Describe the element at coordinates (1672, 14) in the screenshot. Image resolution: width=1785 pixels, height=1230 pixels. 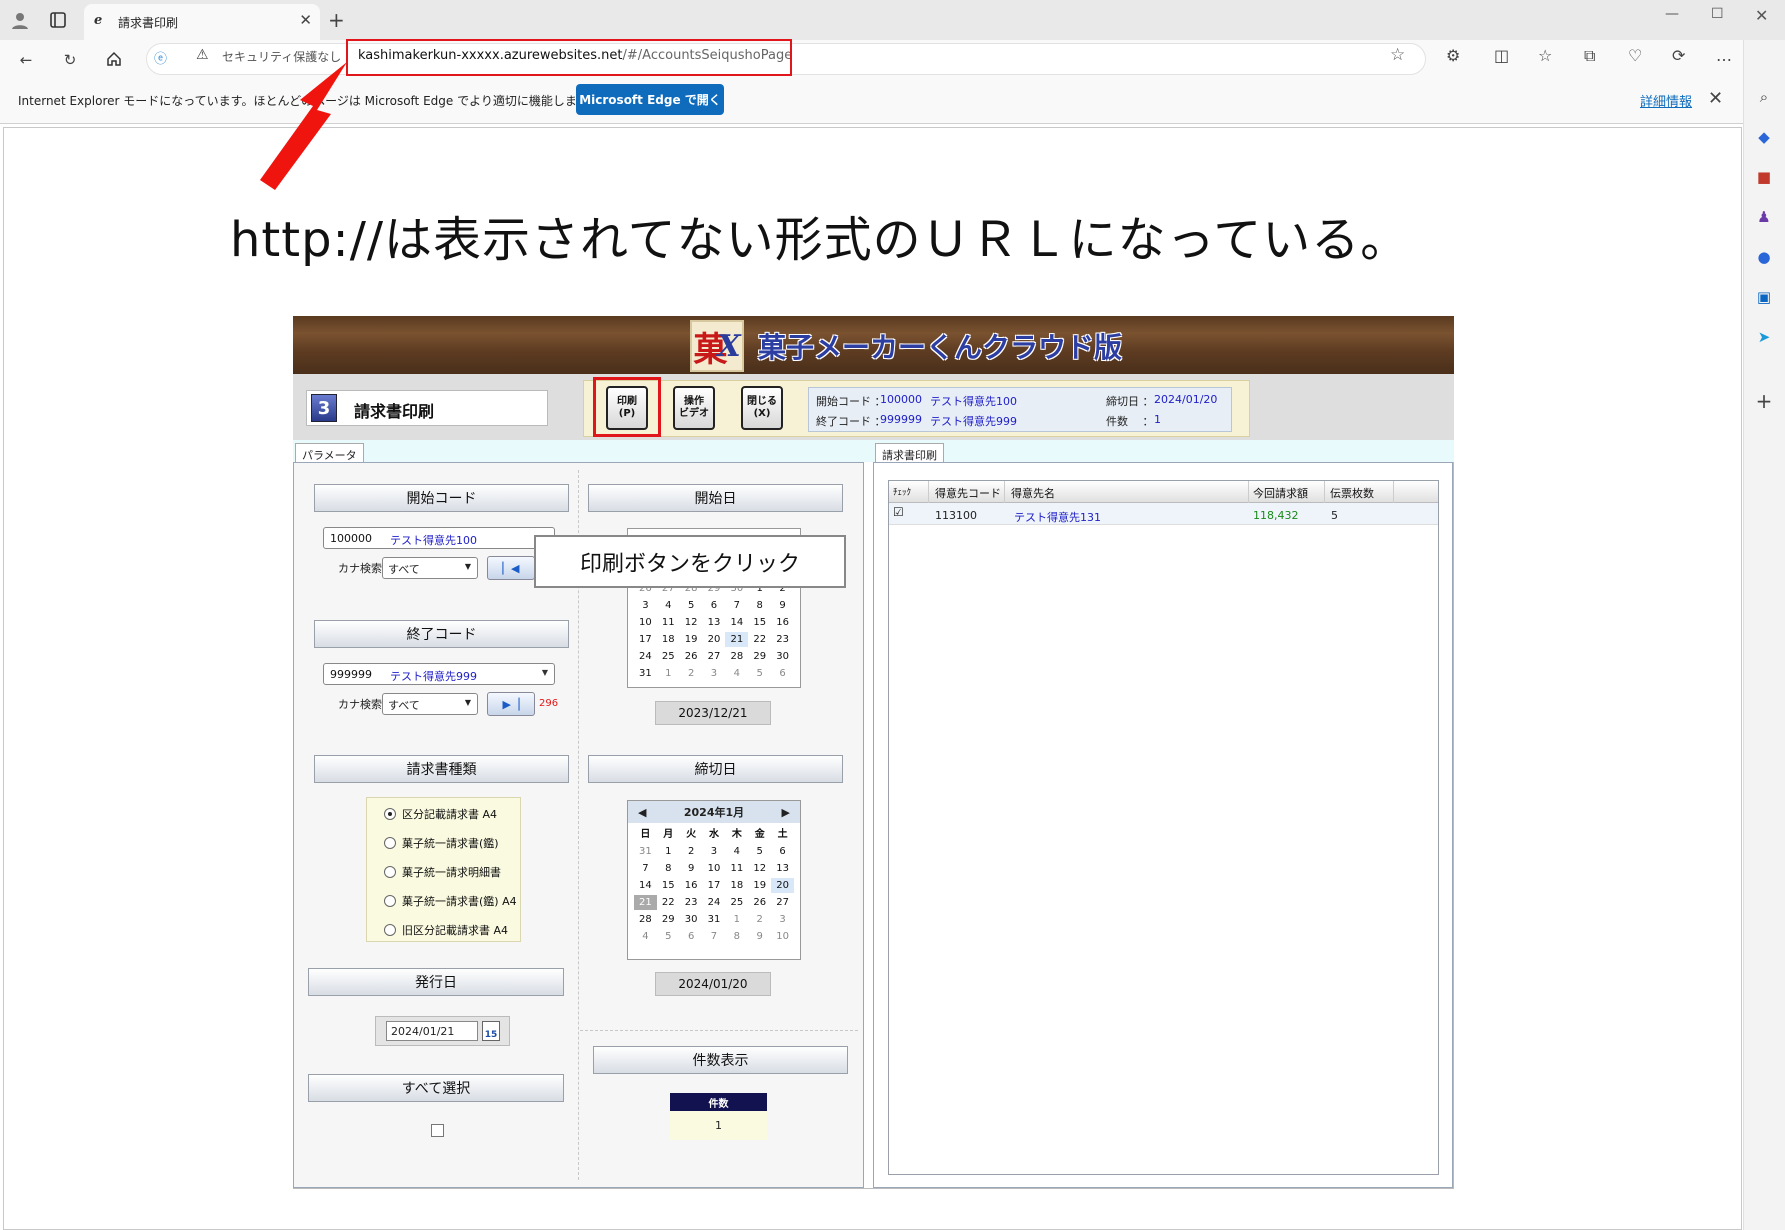
I see `minimize-icon: —` at that location.